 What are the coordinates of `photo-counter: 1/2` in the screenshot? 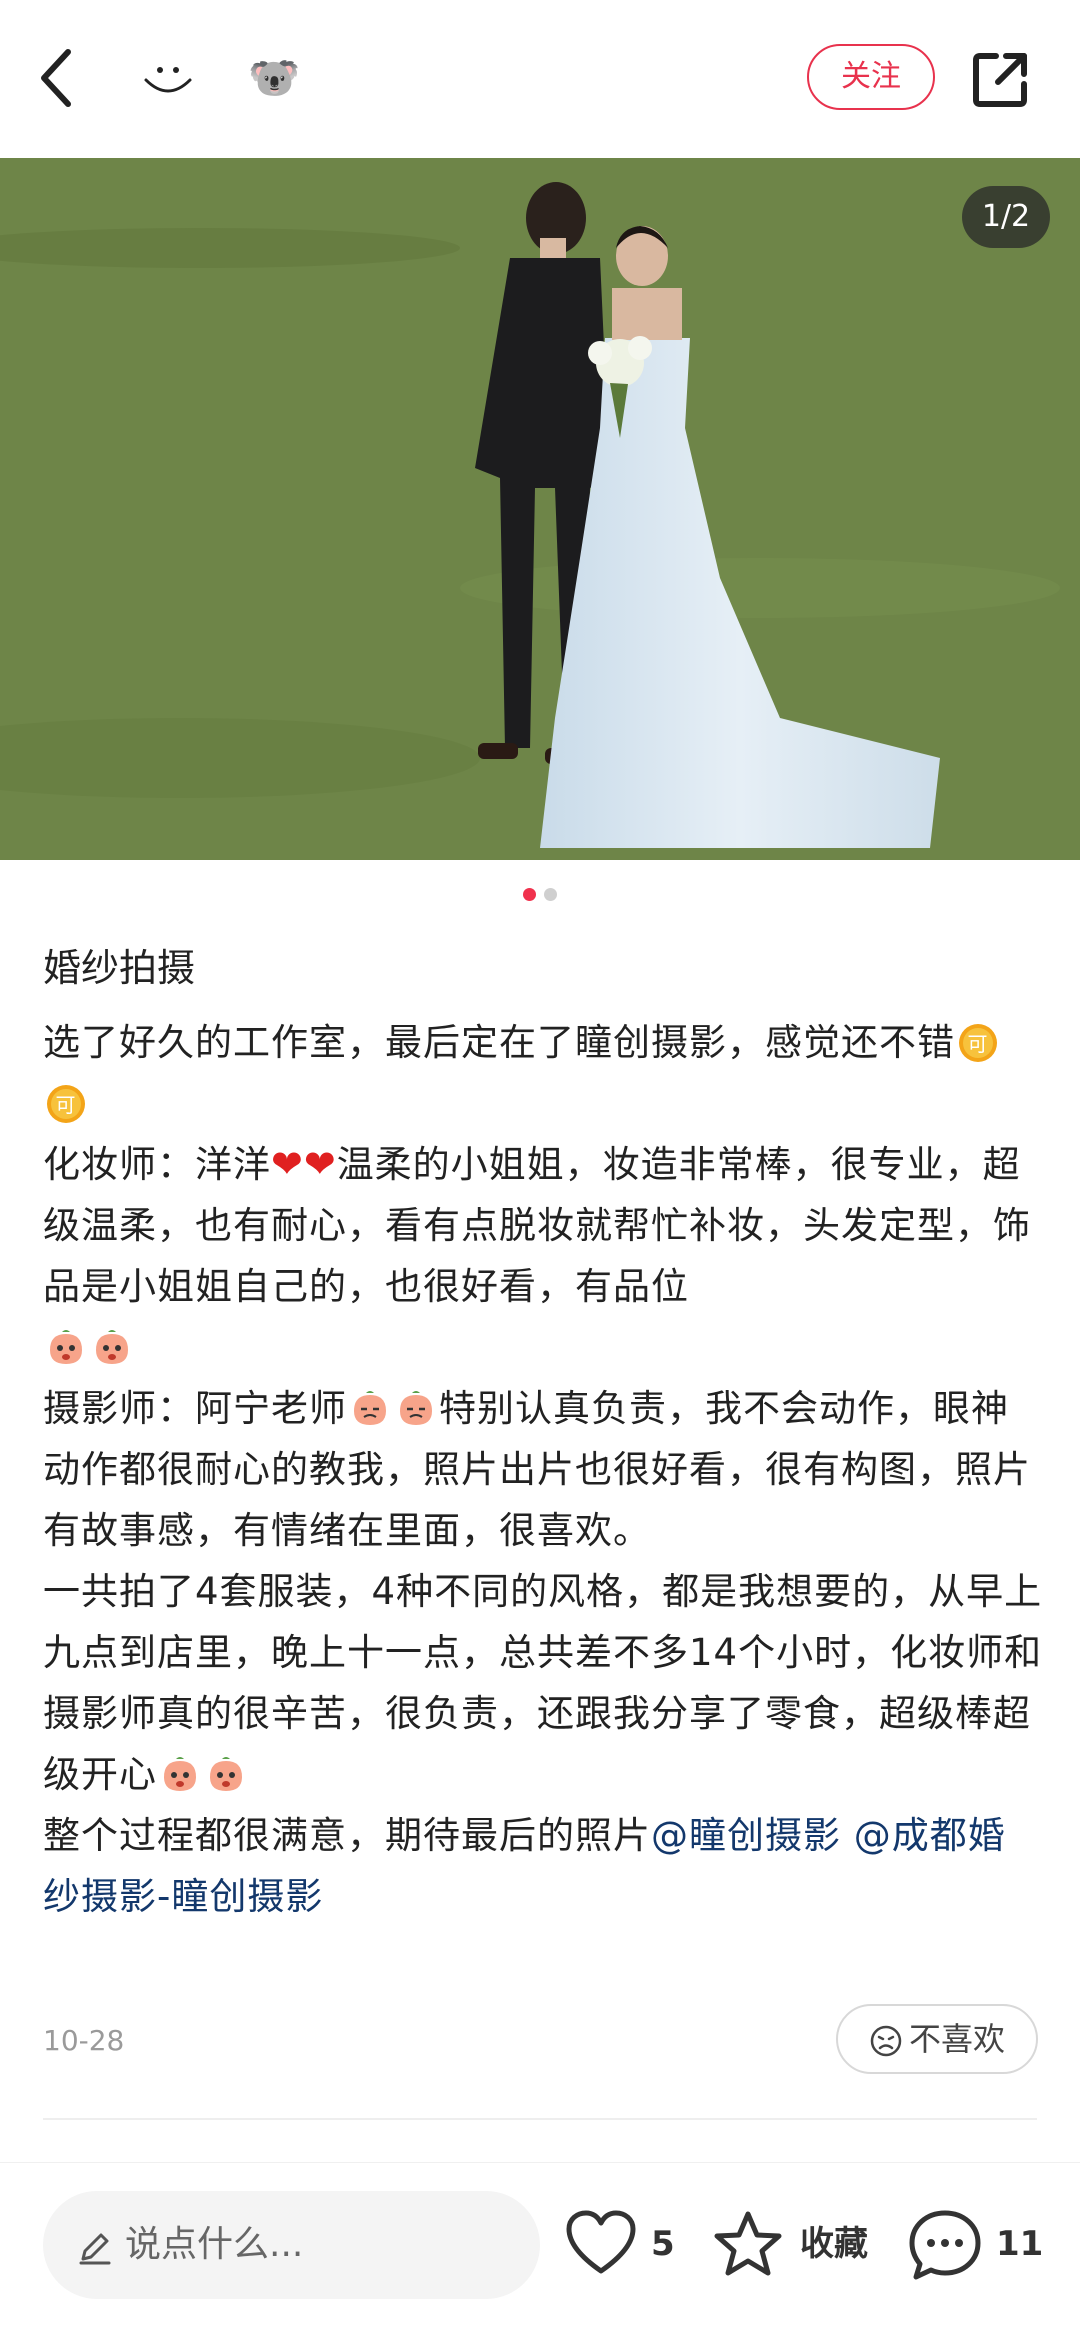 It's located at (1006, 217).